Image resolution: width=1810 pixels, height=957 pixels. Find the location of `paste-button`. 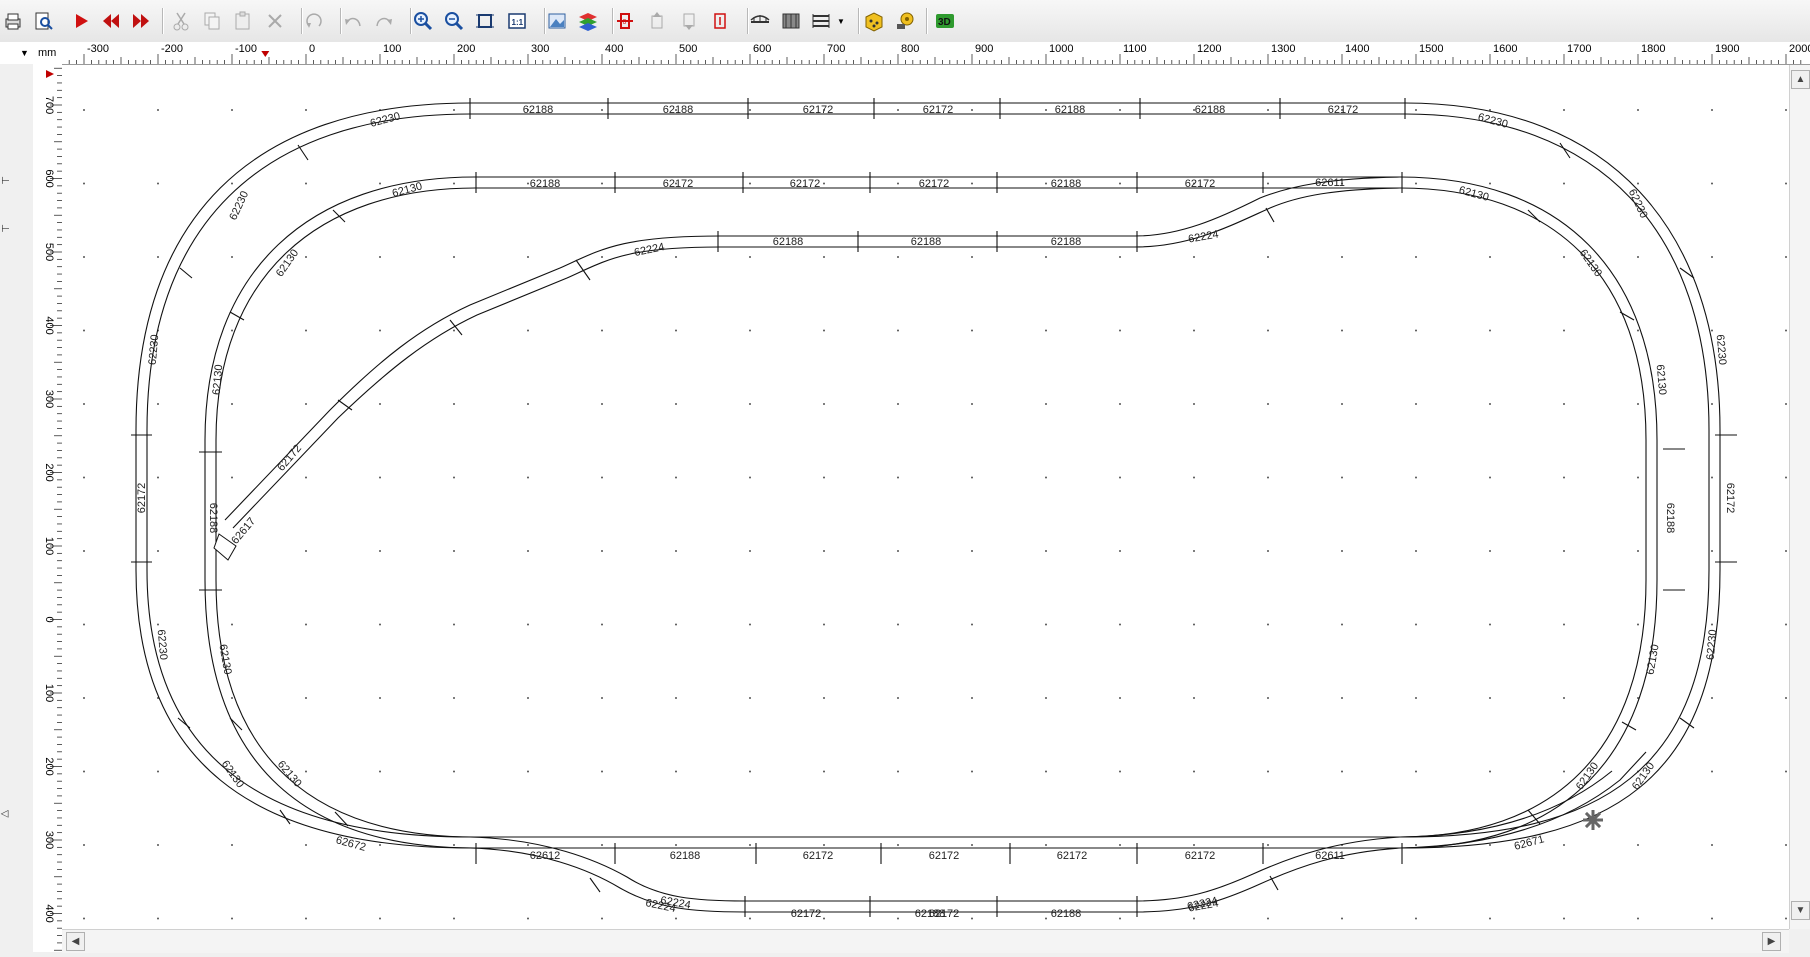

paste-button is located at coordinates (243, 21).